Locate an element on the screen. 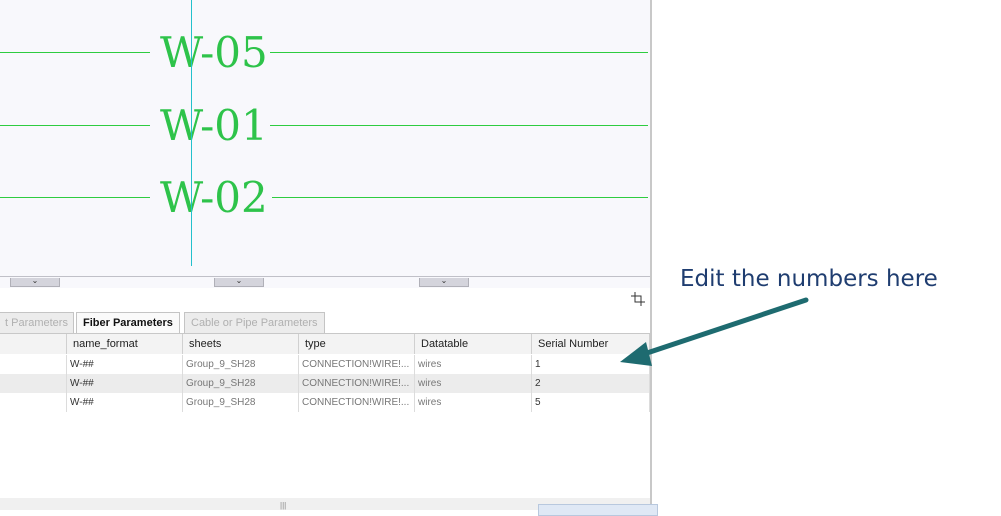 Image resolution: width=1001 pixels, height=516 pixels. cursor-crosshair-line is located at coordinates (191, 133).